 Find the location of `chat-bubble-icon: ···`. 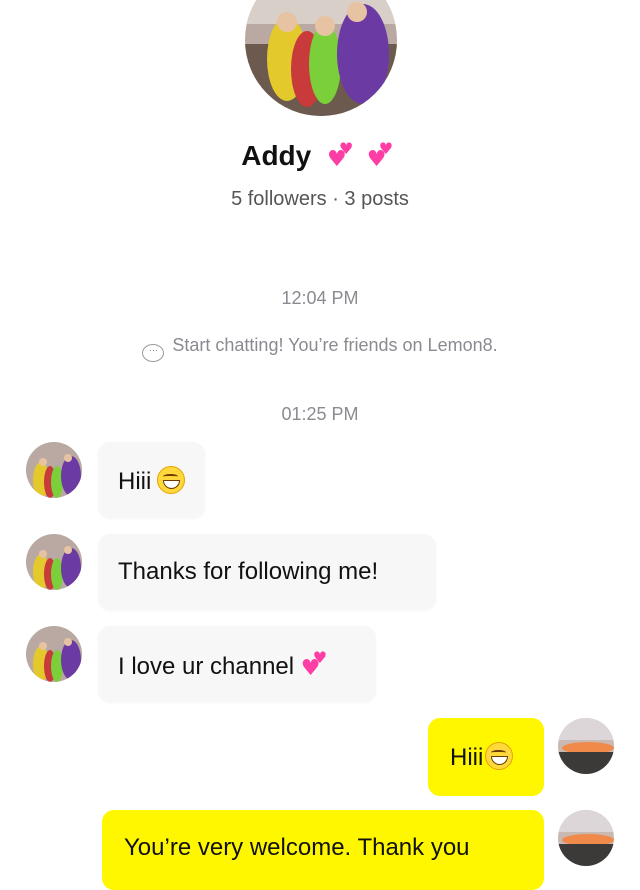

chat-bubble-icon: ··· is located at coordinates (153, 353).